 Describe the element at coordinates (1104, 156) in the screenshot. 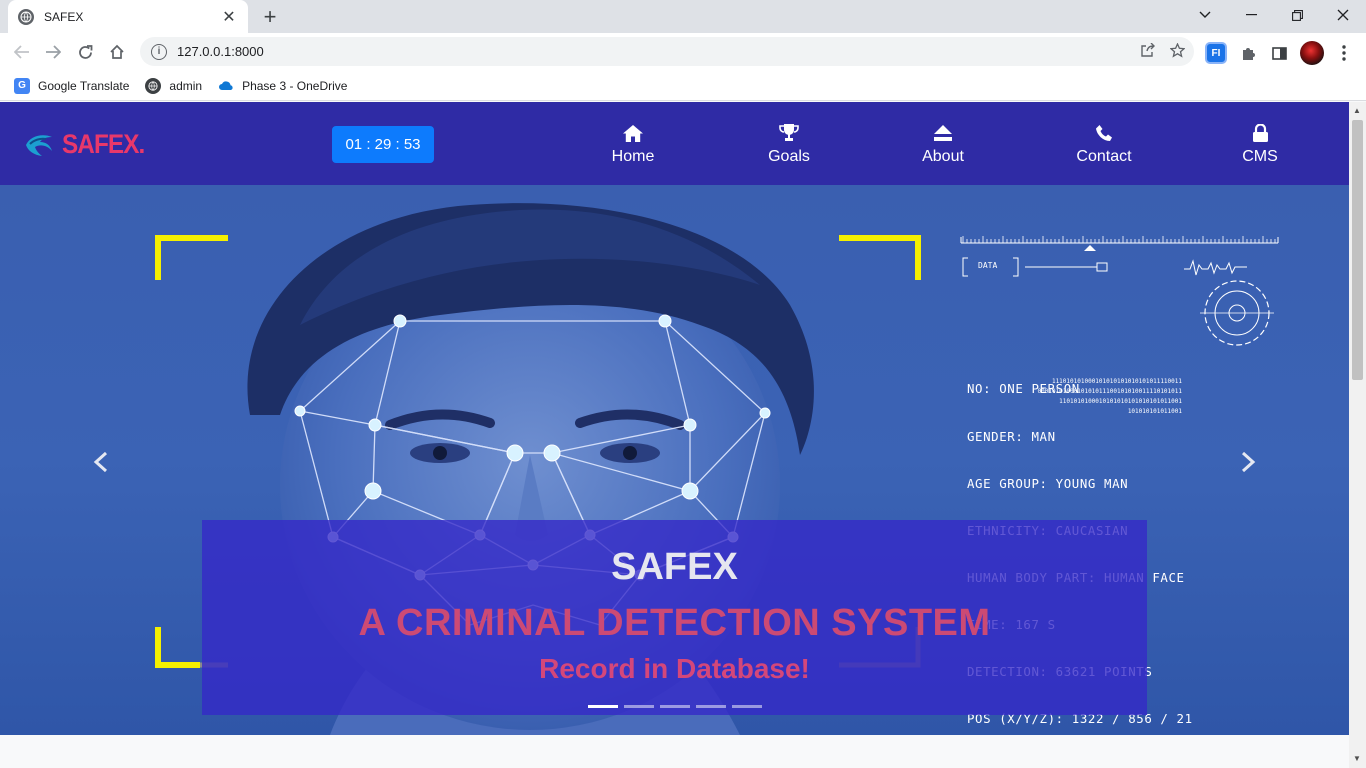

I see `nav-contact-label: Contact` at that location.